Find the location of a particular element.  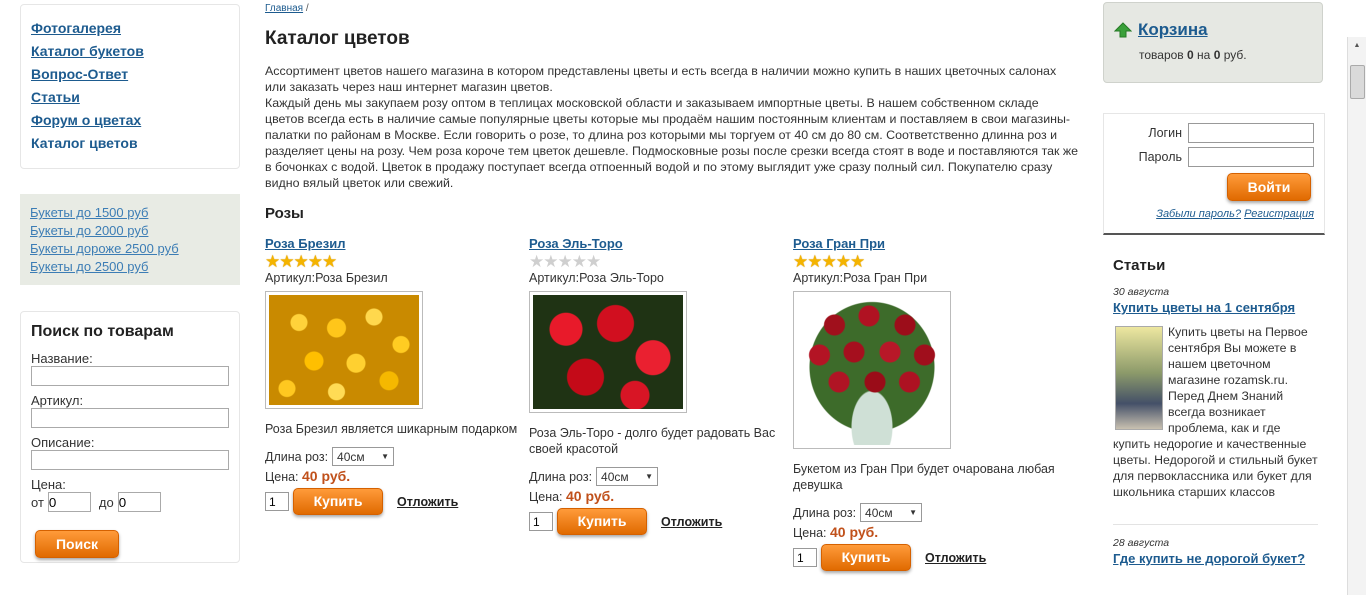

vertical-scrollbar: ▲ is located at coordinates (1356, 316).